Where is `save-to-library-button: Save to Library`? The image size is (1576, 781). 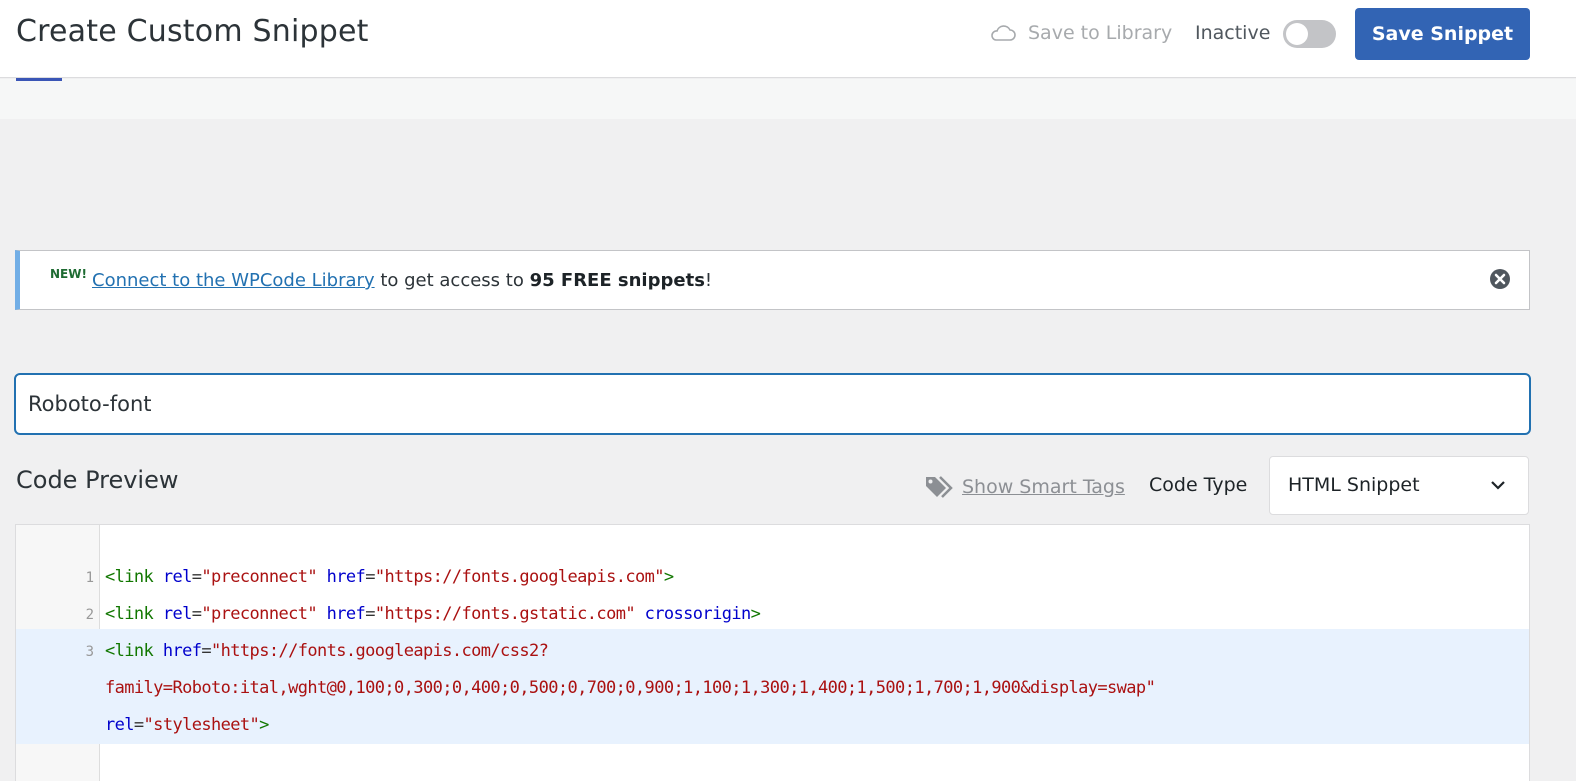
save-to-library-button: Save to Library is located at coordinates (1081, 33).